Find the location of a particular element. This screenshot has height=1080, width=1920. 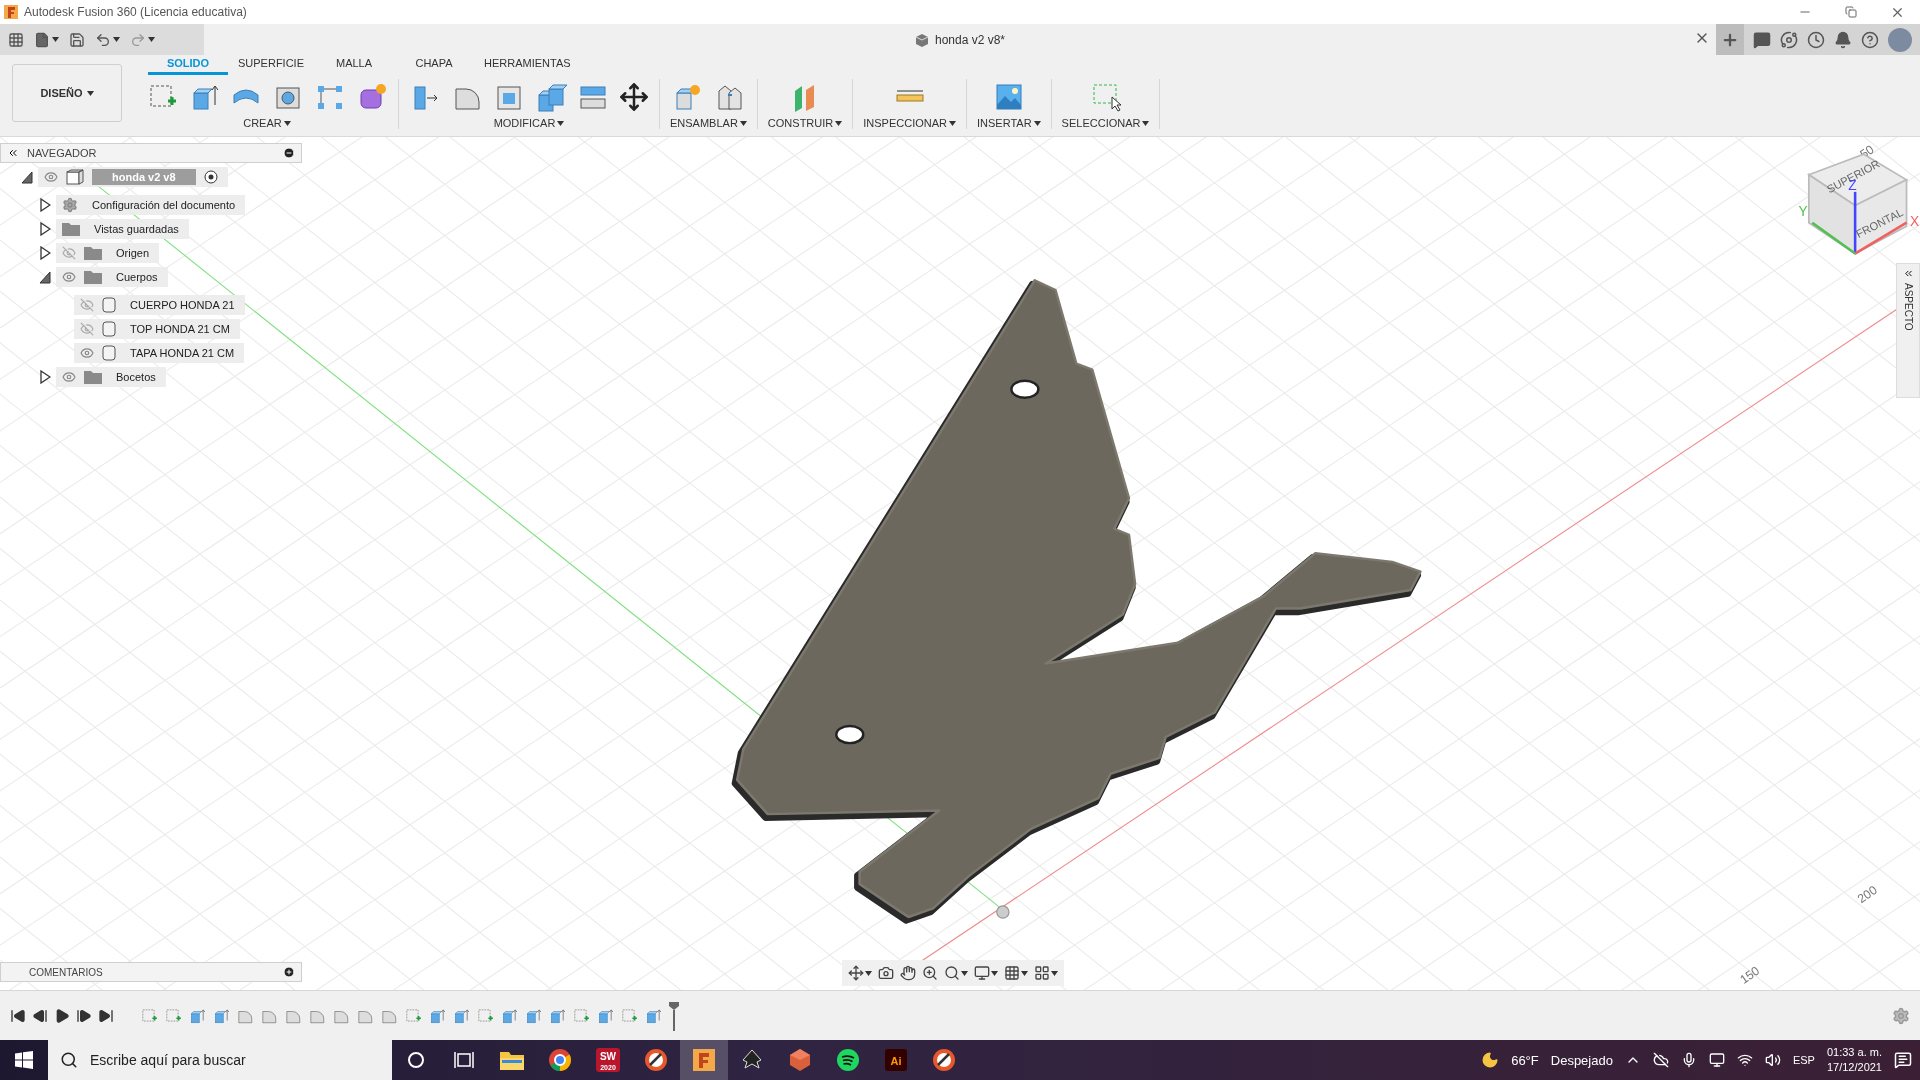

clock: 01:33 a. m. 17/12/2021 is located at coordinates (1854, 1060).